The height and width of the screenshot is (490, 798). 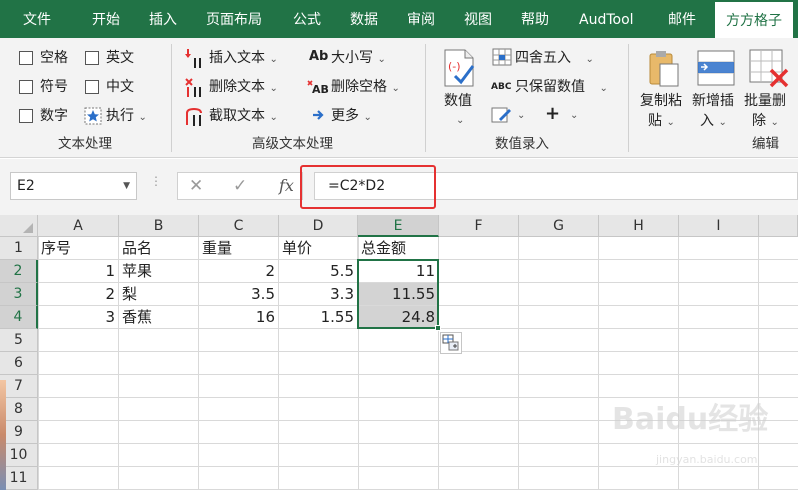 I want to click on more-button: 更多 ⌄, so click(x=351, y=117).